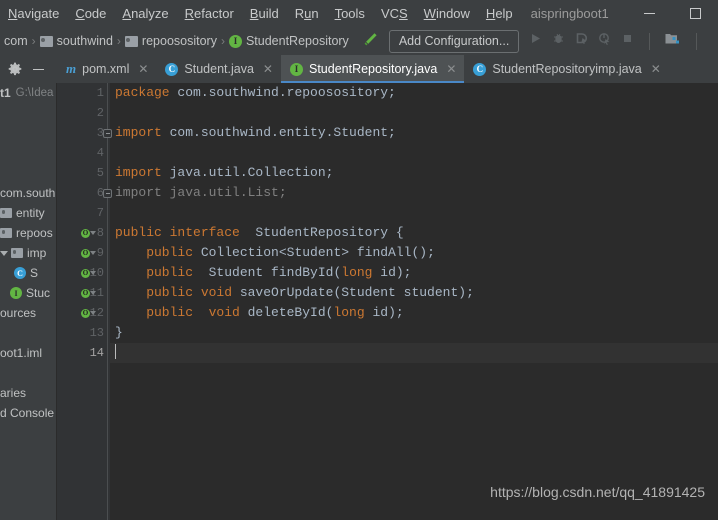 The image size is (718, 520). What do you see at coordinates (414, 133) in the screenshot?
I see `code-line-3: import com.southwind.entity.Student;` at bounding box center [414, 133].